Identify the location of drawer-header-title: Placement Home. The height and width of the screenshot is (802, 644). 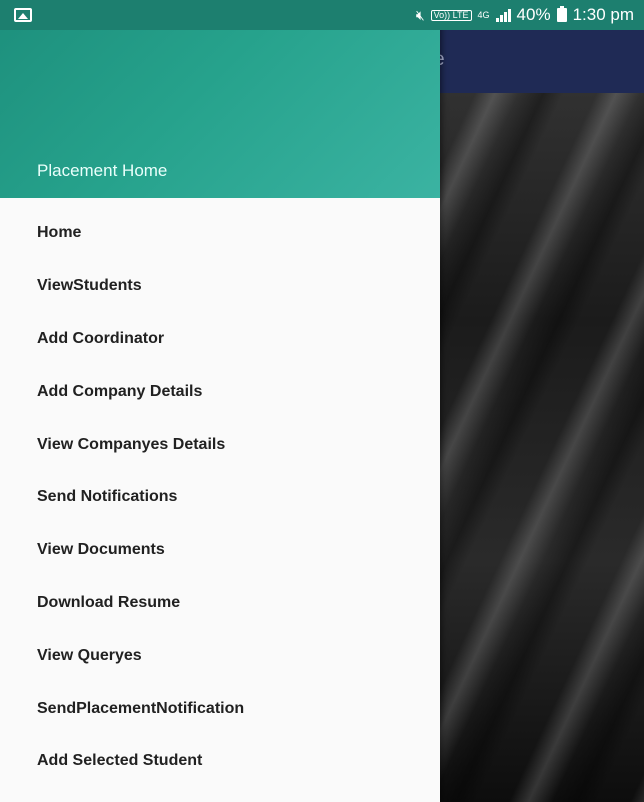
(102, 170).